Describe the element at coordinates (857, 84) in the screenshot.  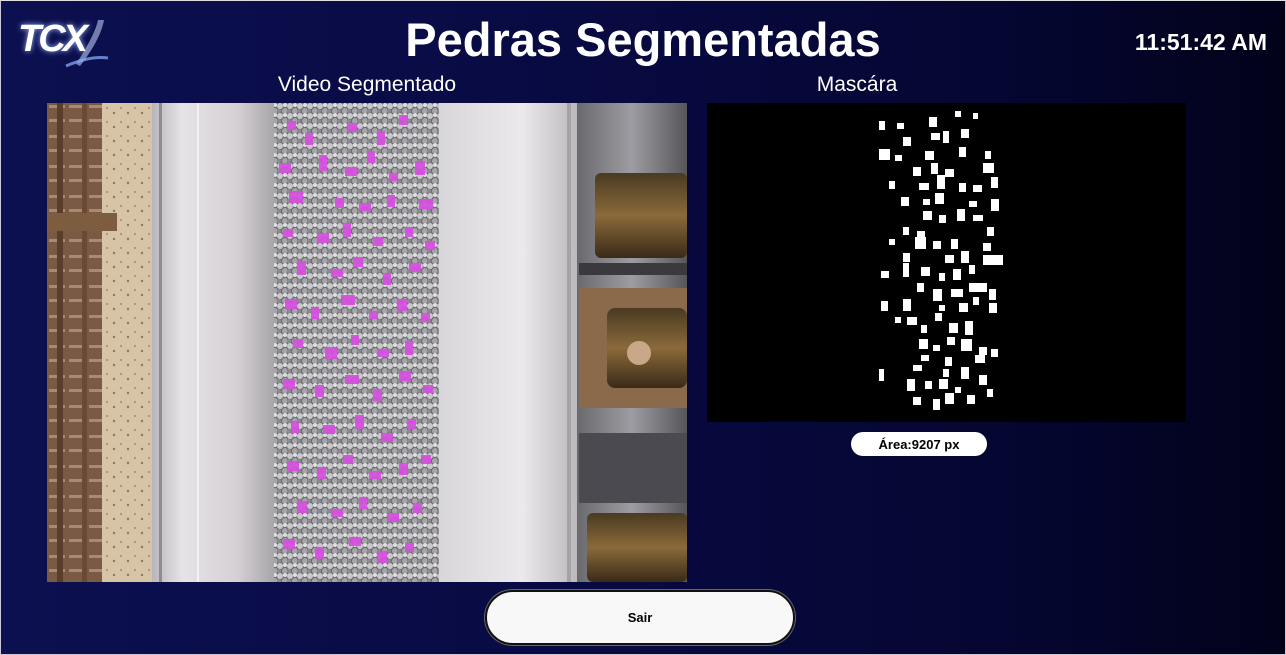
I see `mask-panel-label: Mascára` at that location.